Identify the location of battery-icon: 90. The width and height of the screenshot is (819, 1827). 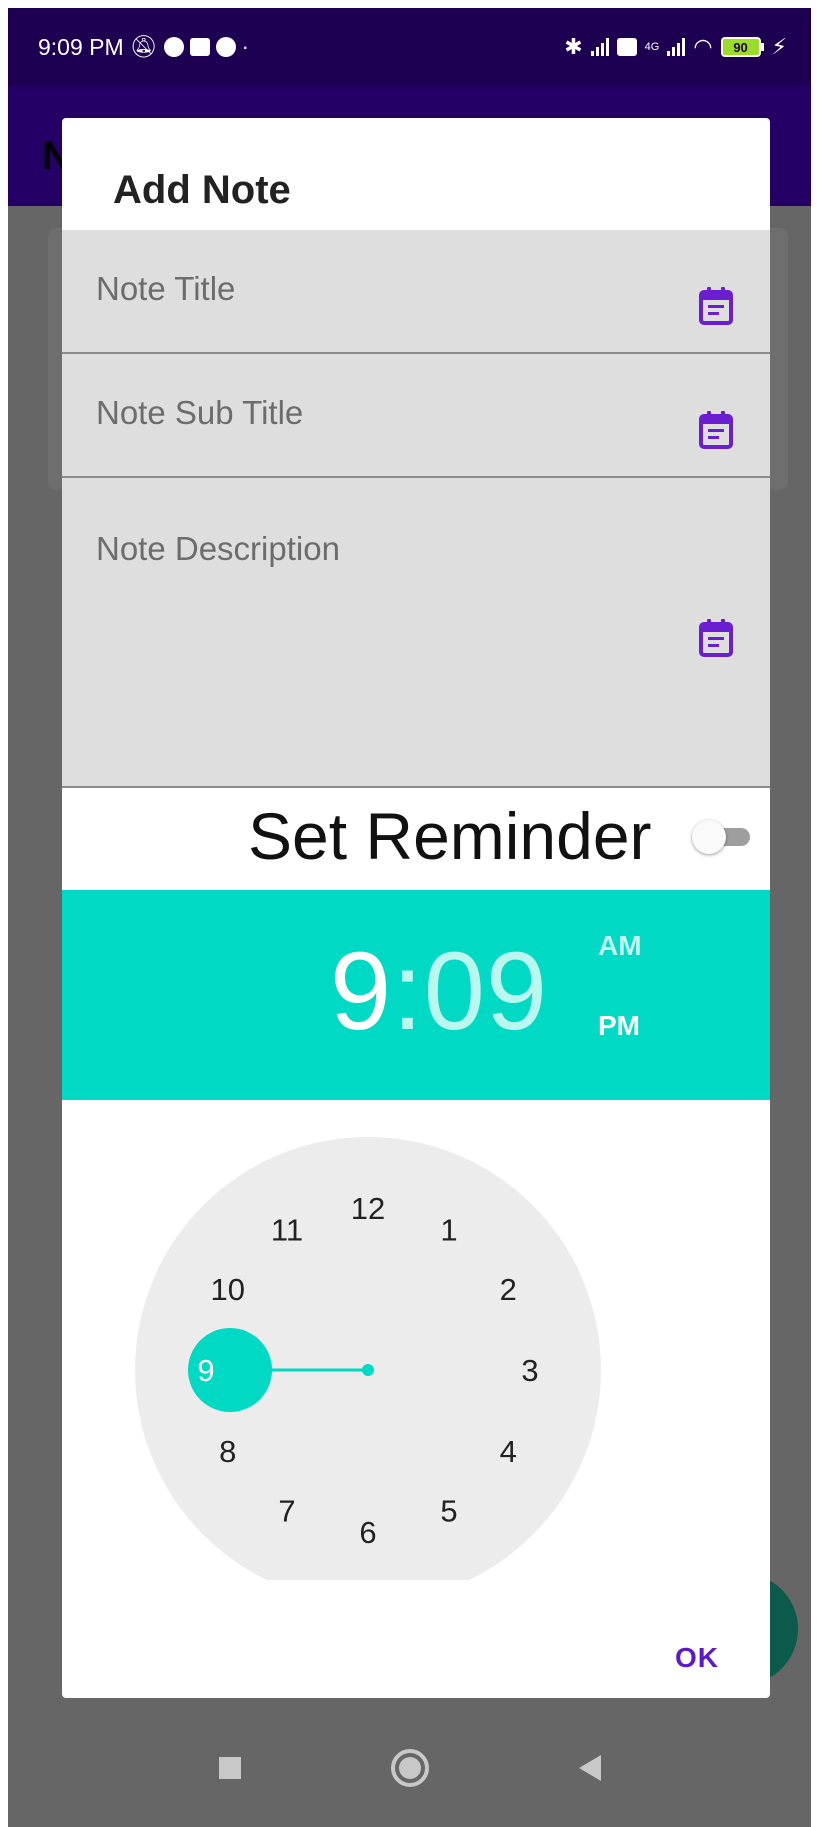
(742, 47).